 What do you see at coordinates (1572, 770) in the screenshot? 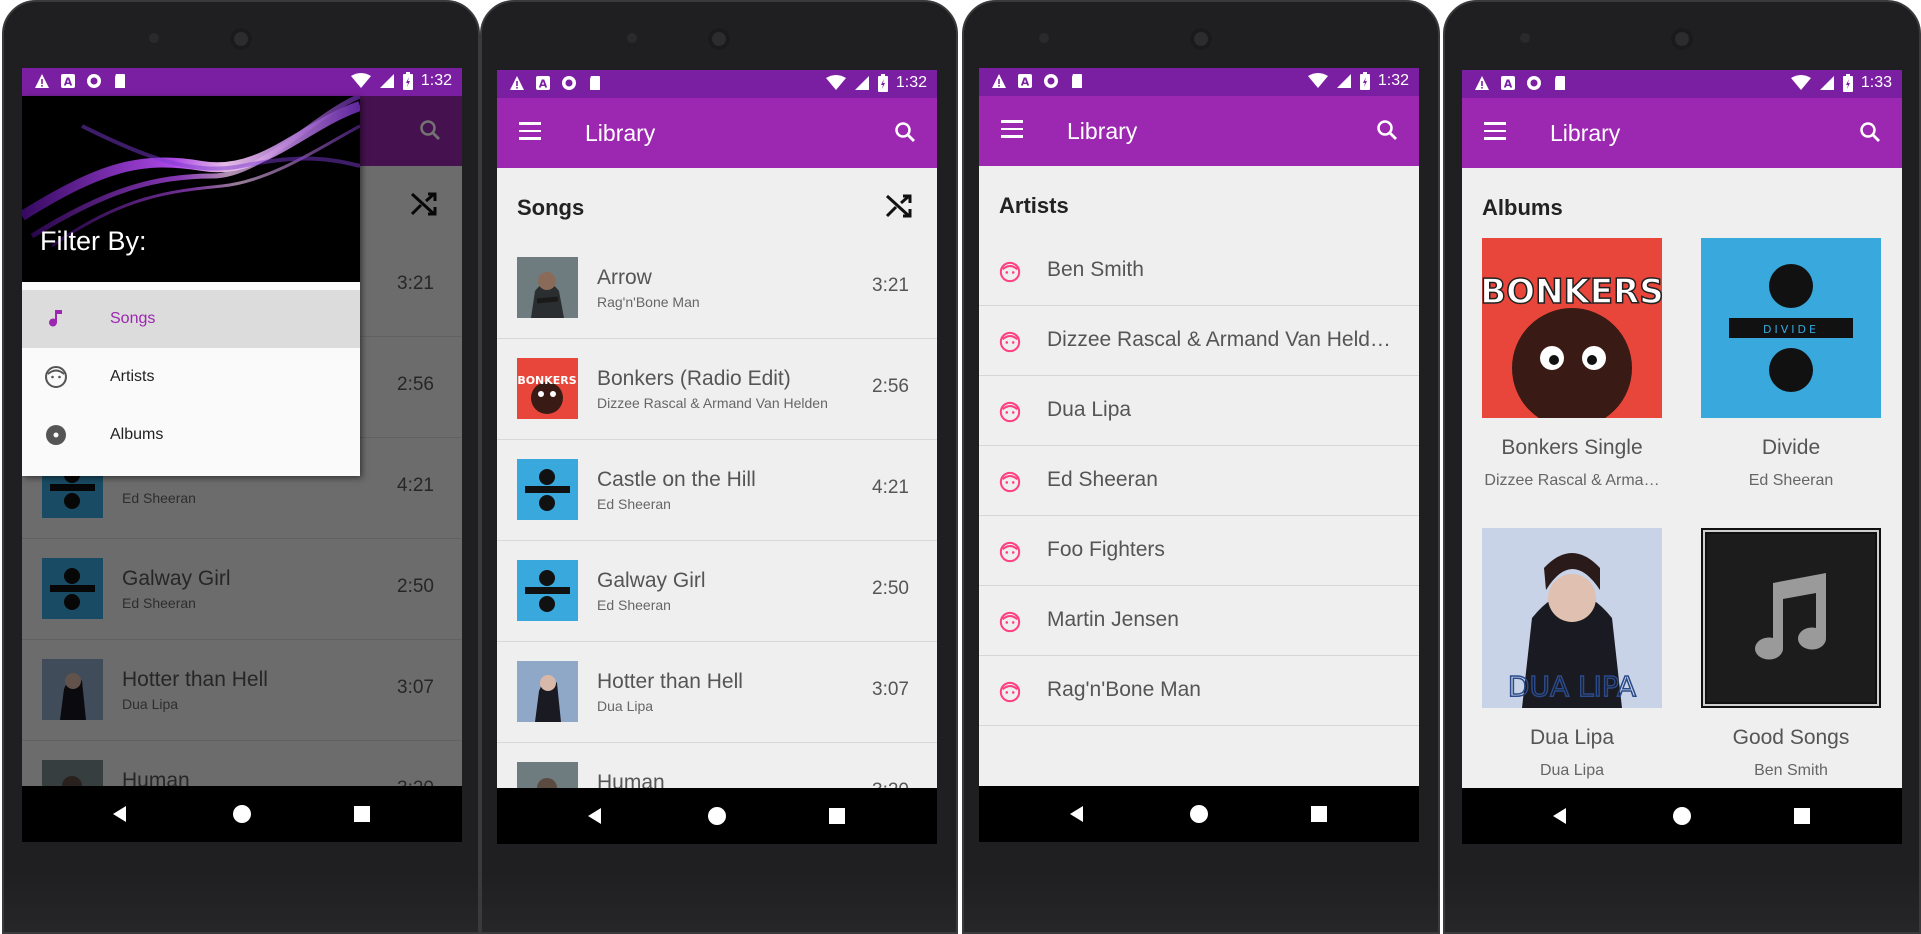
I see `album-artist: Dua Lipa` at bounding box center [1572, 770].